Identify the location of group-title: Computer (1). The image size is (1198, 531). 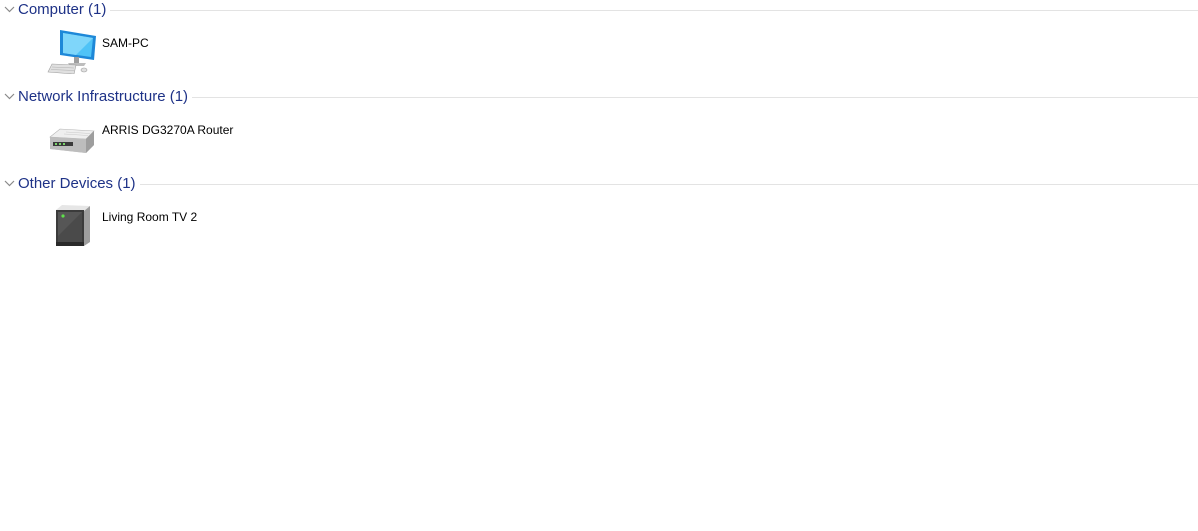
(64, 10).